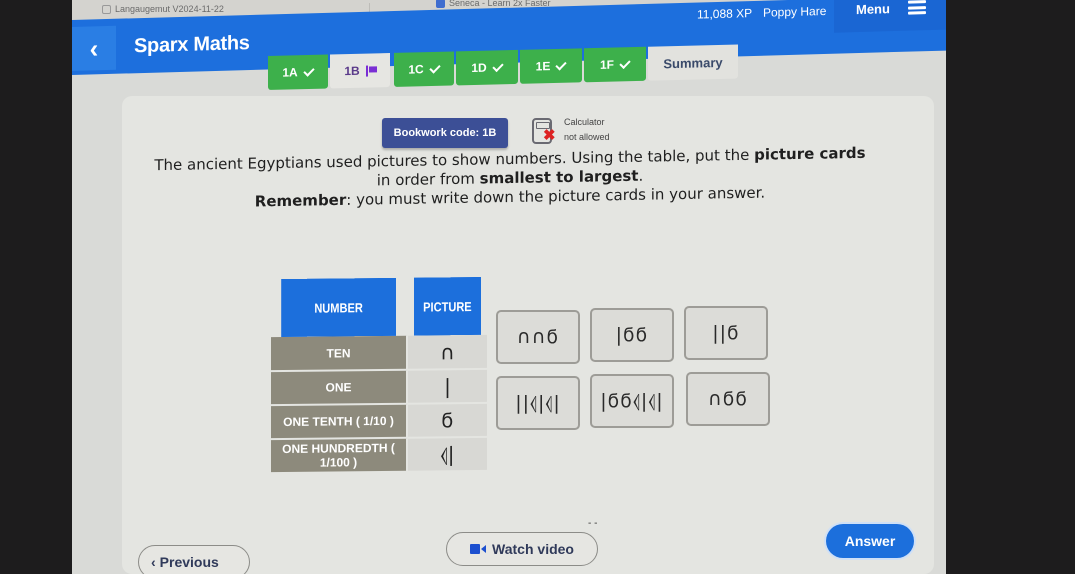 Image resolution: width=1075 pixels, height=574 pixels. I want to click on table-row: ONE |, so click(379, 387).